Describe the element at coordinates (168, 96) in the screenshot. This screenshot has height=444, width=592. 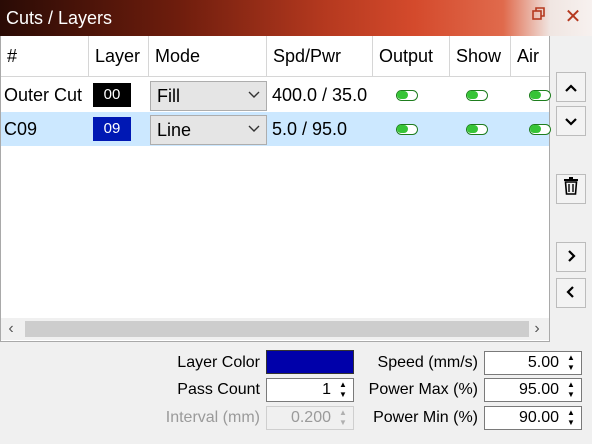
I see `mode-value: Fill` at that location.